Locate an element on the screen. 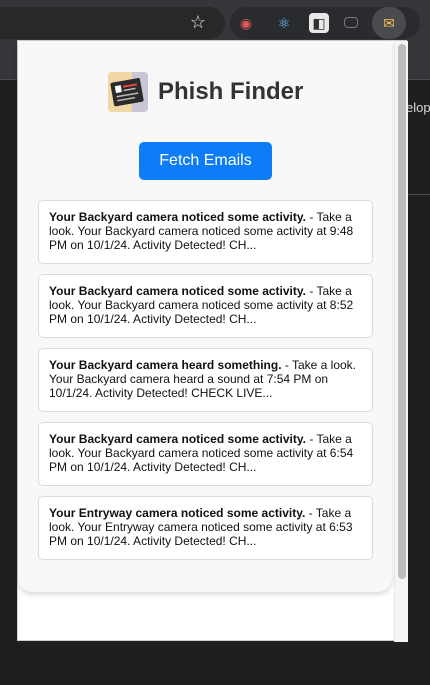  popup-scrollbar is located at coordinates (401, 341).